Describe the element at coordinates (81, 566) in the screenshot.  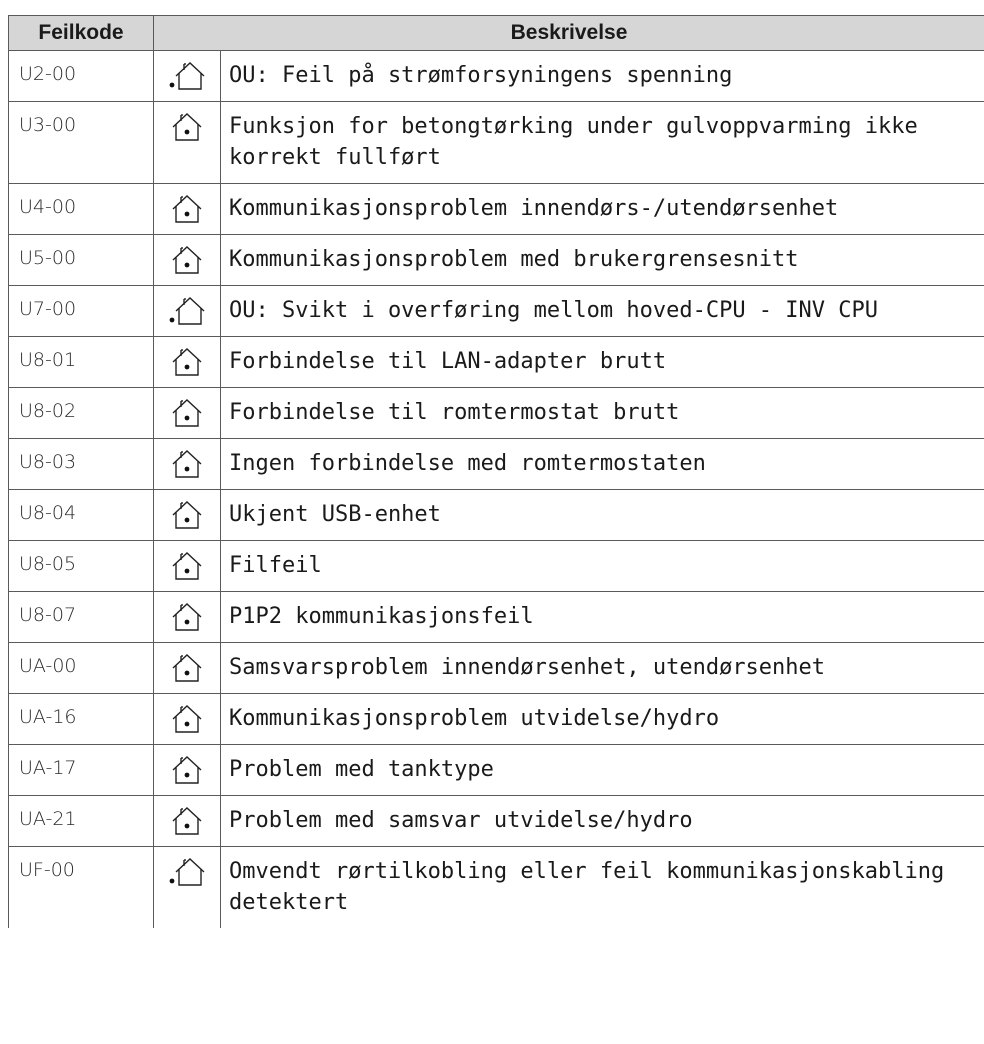
I see `error-code-cell: U8-05` at that location.